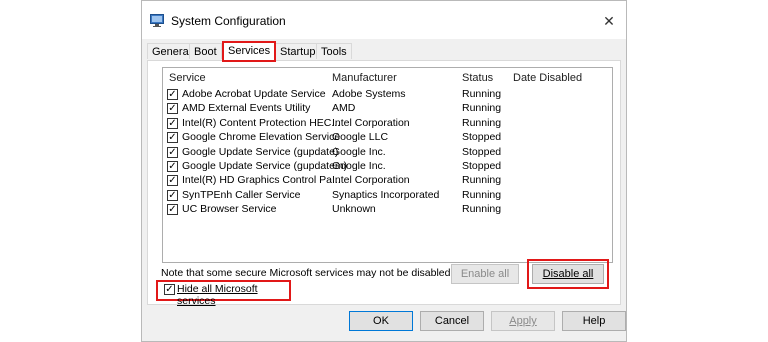 The width and height of the screenshot is (768, 342). I want to click on disable-all-button: Disable all, so click(568, 274).